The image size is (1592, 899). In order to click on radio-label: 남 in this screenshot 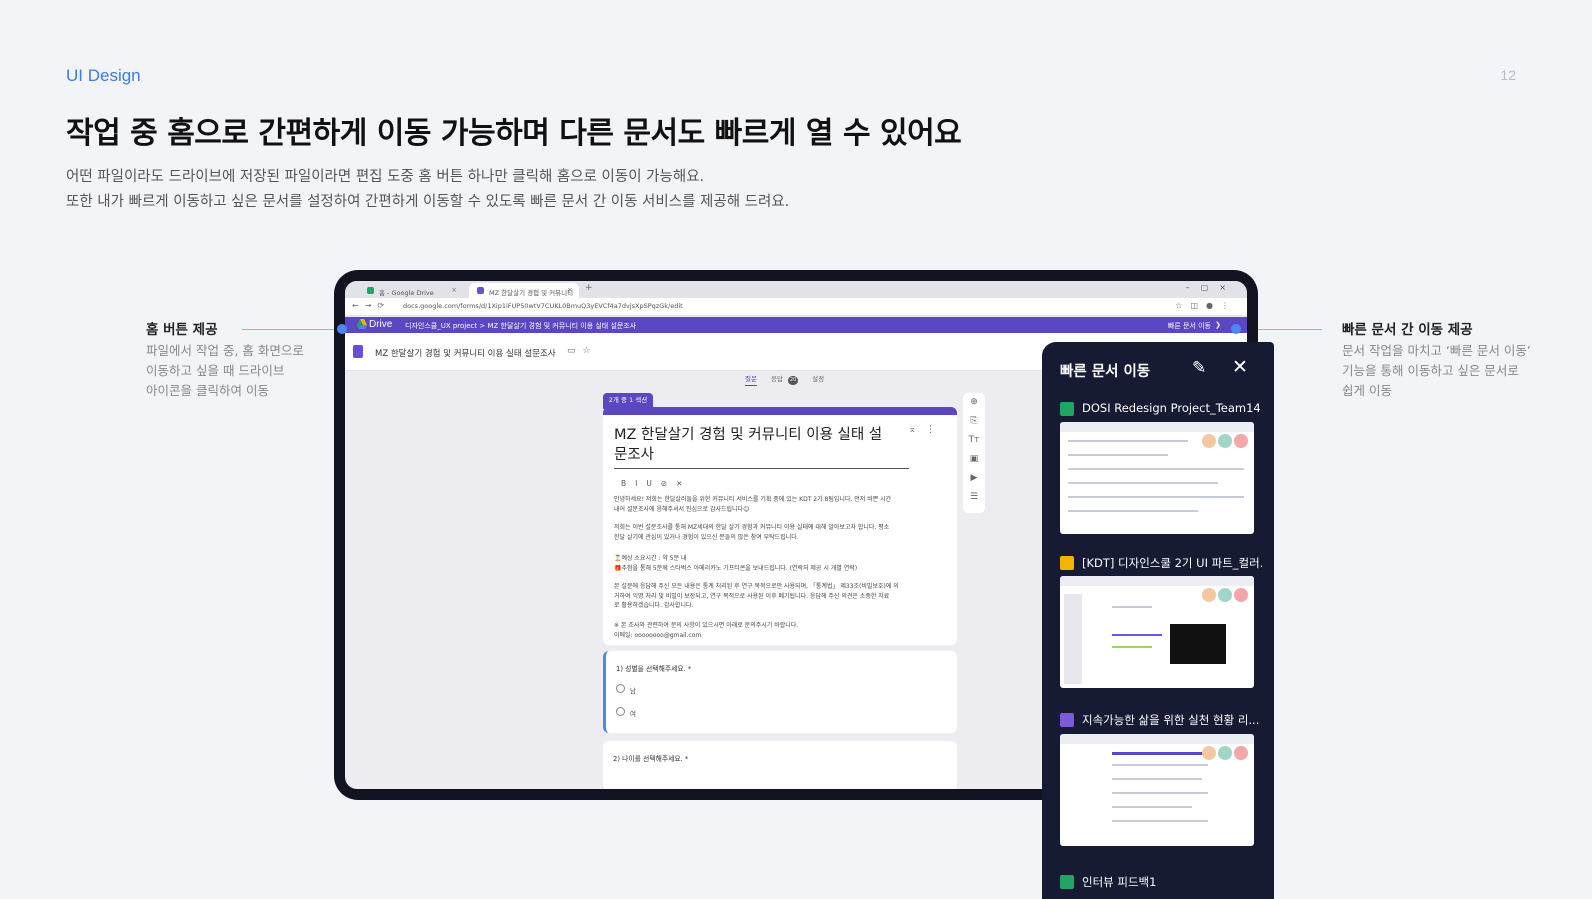, I will do `click(633, 691)`.